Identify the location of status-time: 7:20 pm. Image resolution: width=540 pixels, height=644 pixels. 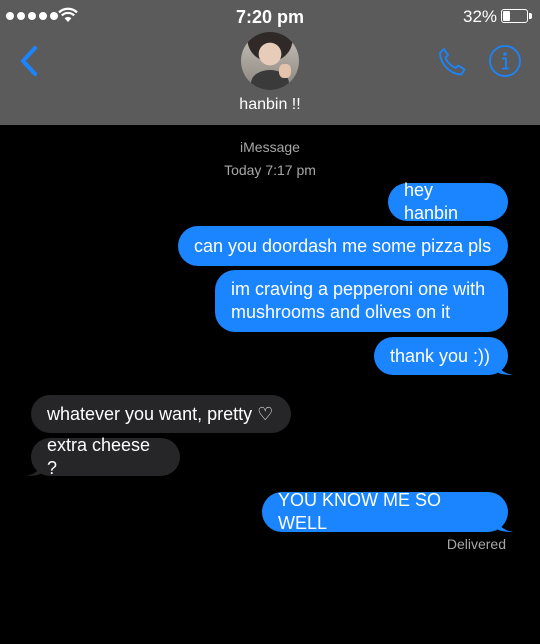
(270, 17).